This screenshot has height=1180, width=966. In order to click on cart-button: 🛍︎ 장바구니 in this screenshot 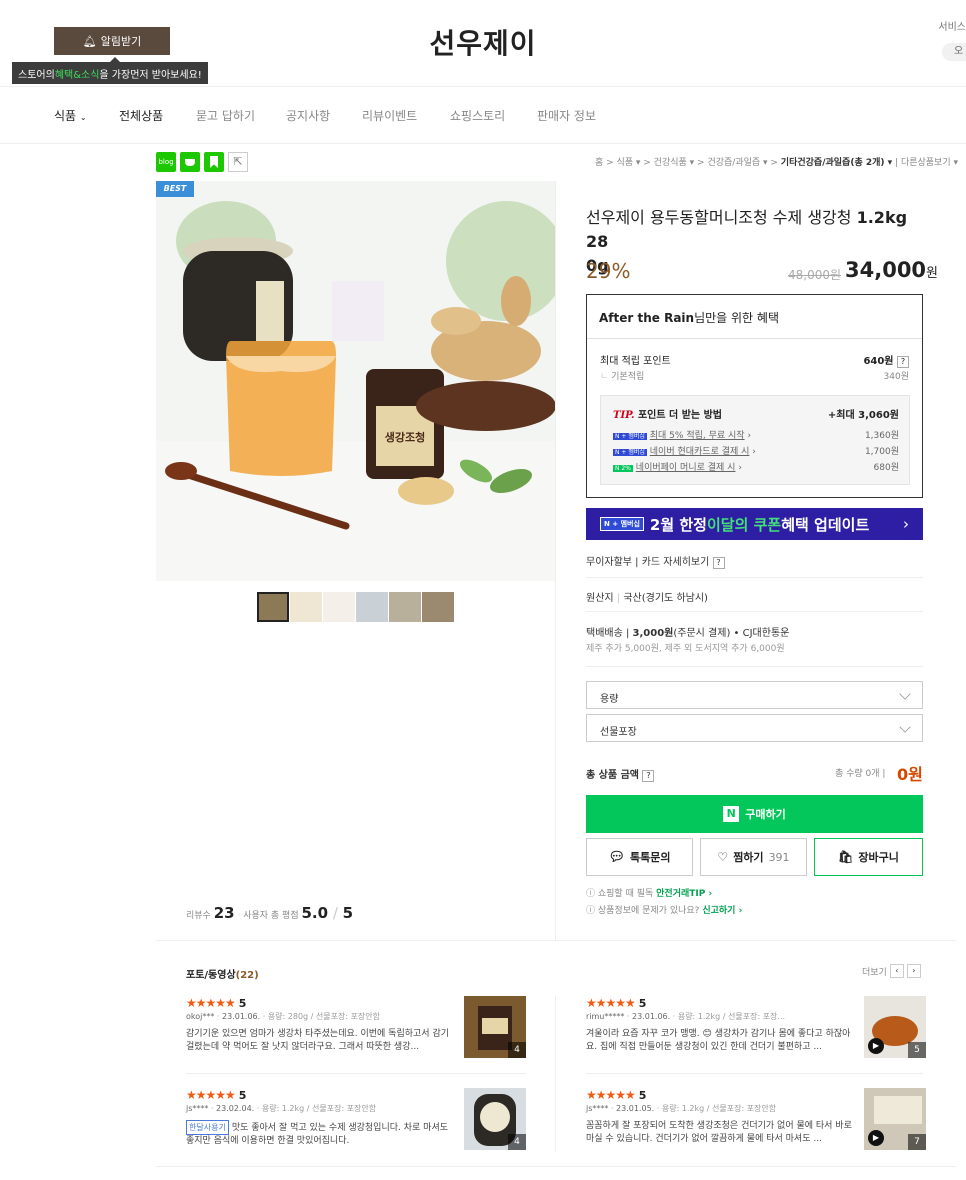, I will do `click(868, 857)`.